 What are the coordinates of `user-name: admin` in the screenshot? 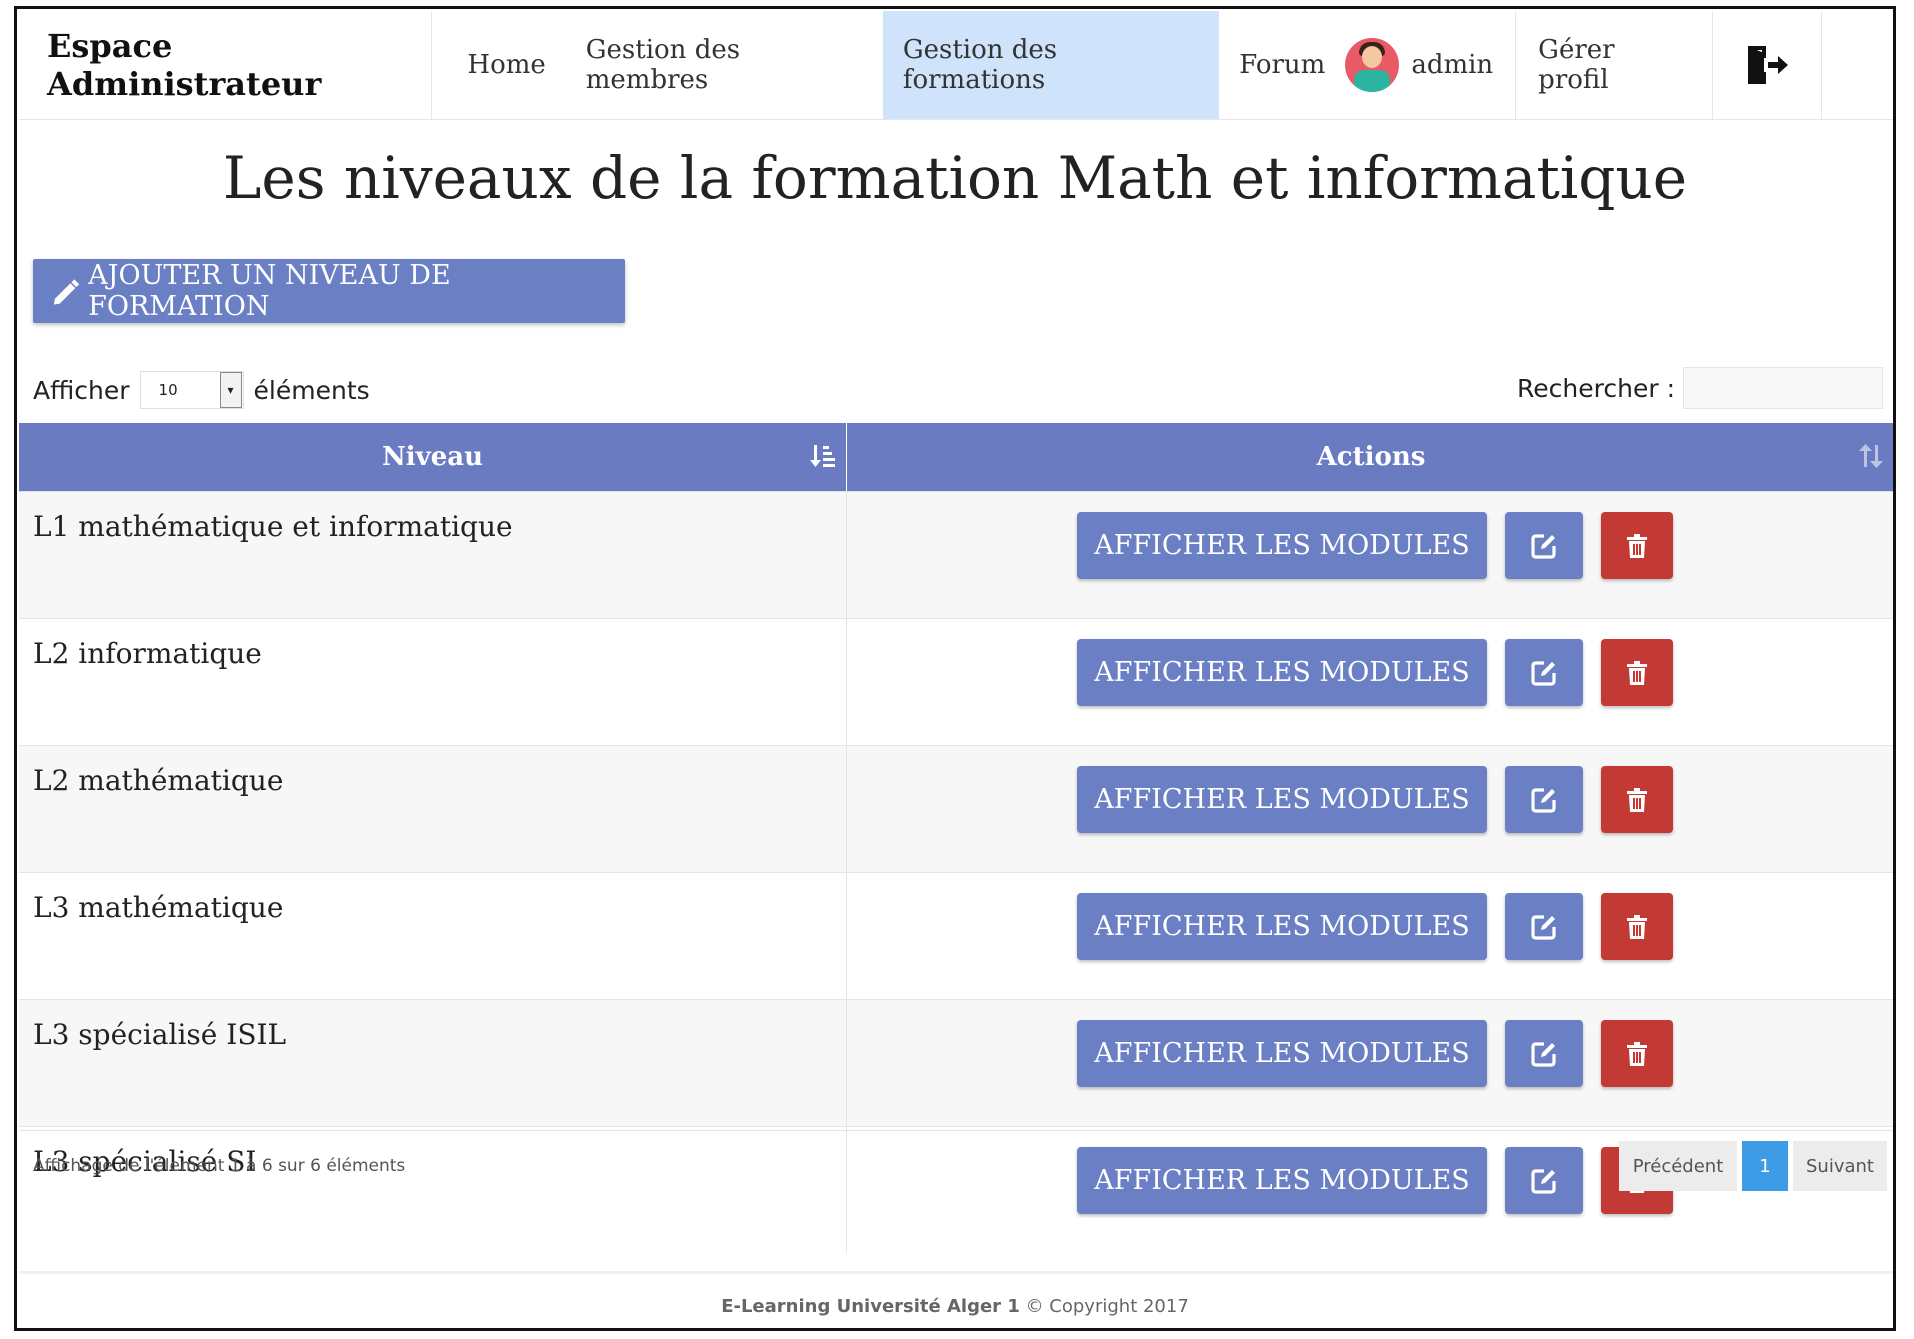 It's located at (1452, 65).